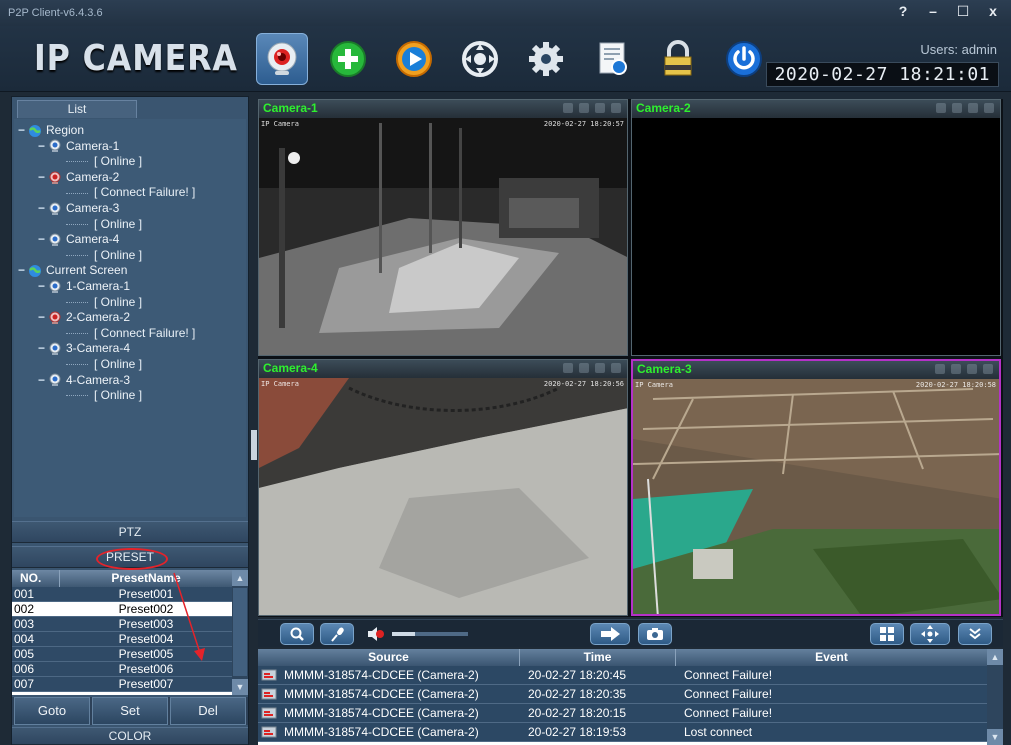  I want to click on camera-title-bar: Camera-3, so click(816, 370).